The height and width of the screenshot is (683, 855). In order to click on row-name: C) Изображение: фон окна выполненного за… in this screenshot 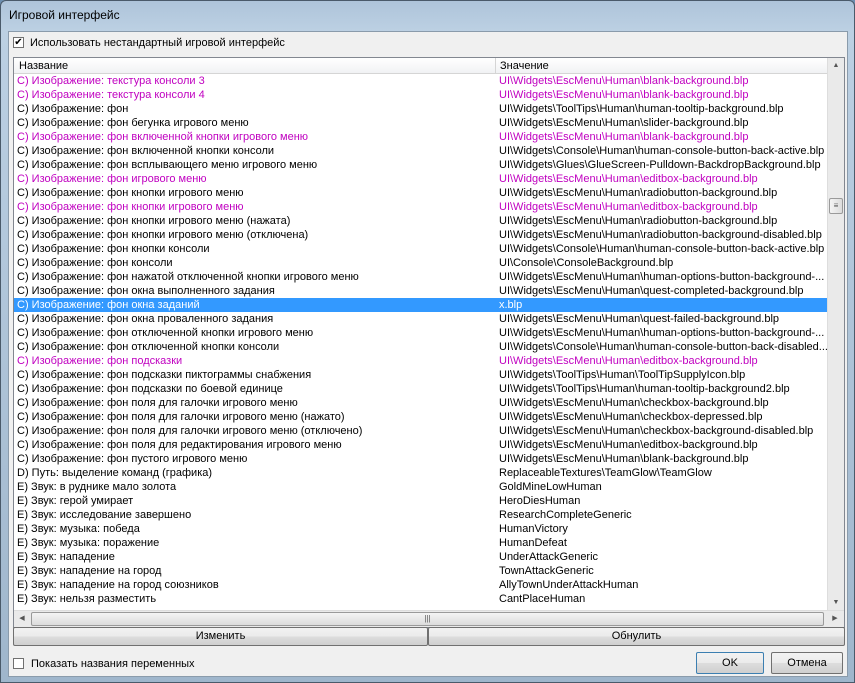, I will do `click(146, 291)`.